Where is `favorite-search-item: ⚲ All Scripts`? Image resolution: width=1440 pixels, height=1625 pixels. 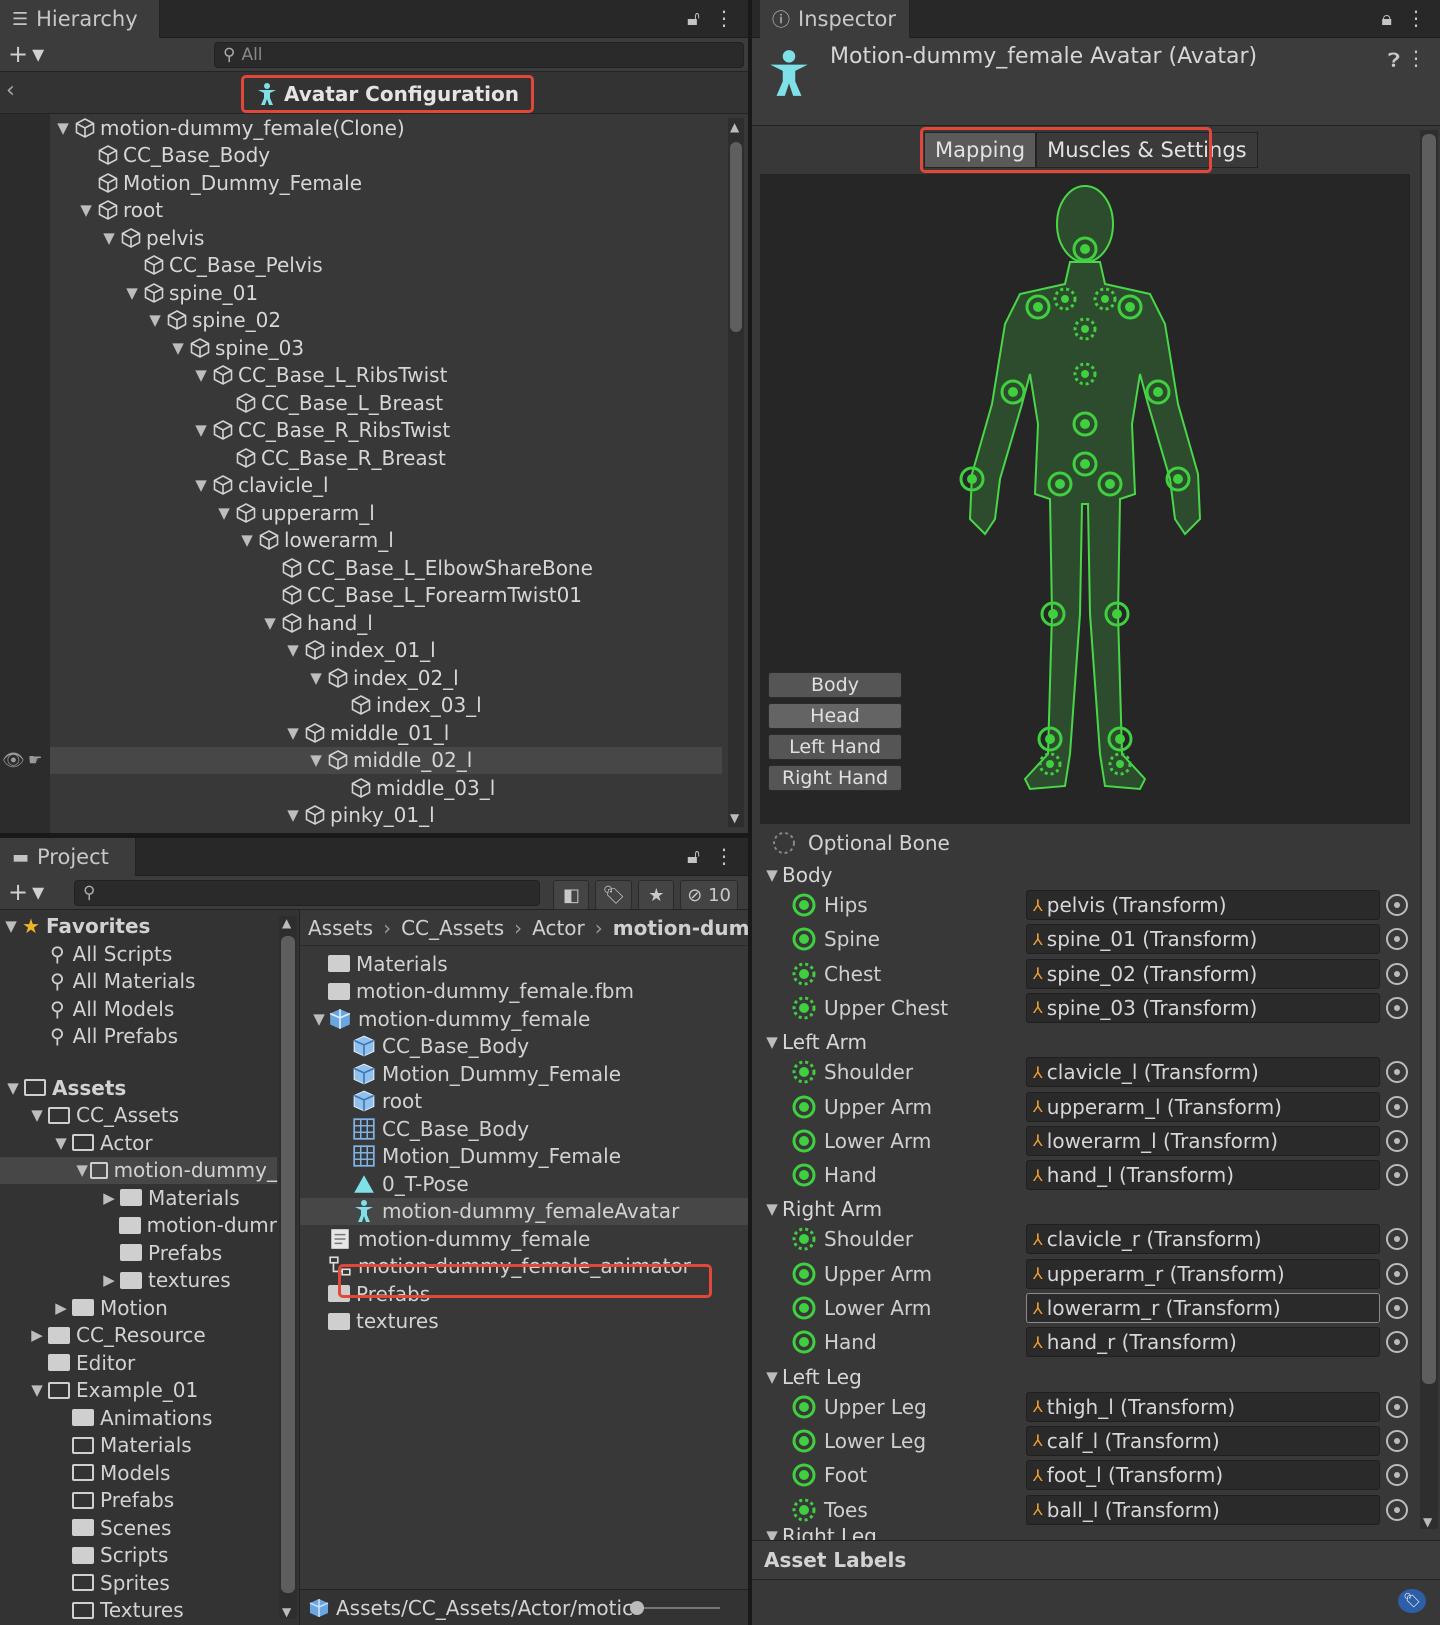 favorite-search-item: ⚲ All Scripts is located at coordinates (138, 953).